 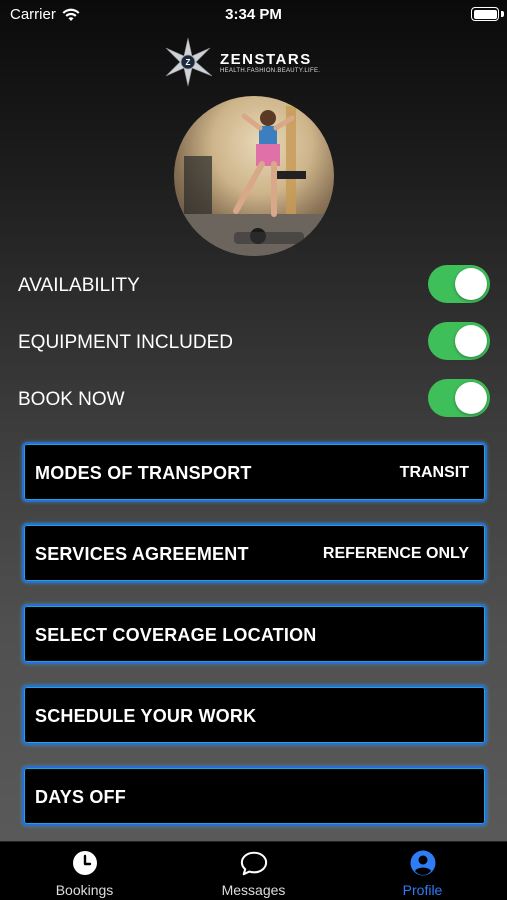 I want to click on svg-text: Z, so click(x=188, y=62).